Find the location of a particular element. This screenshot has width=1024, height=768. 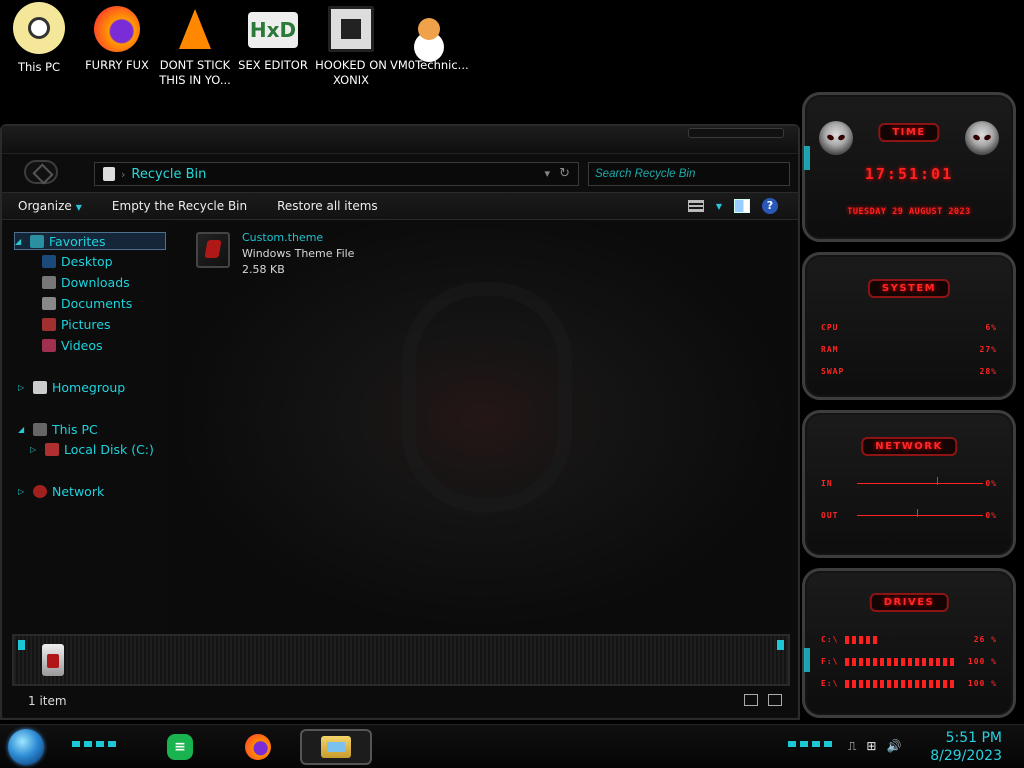

expand-arrow-icon: ▷ is located at coordinates (21, 387).